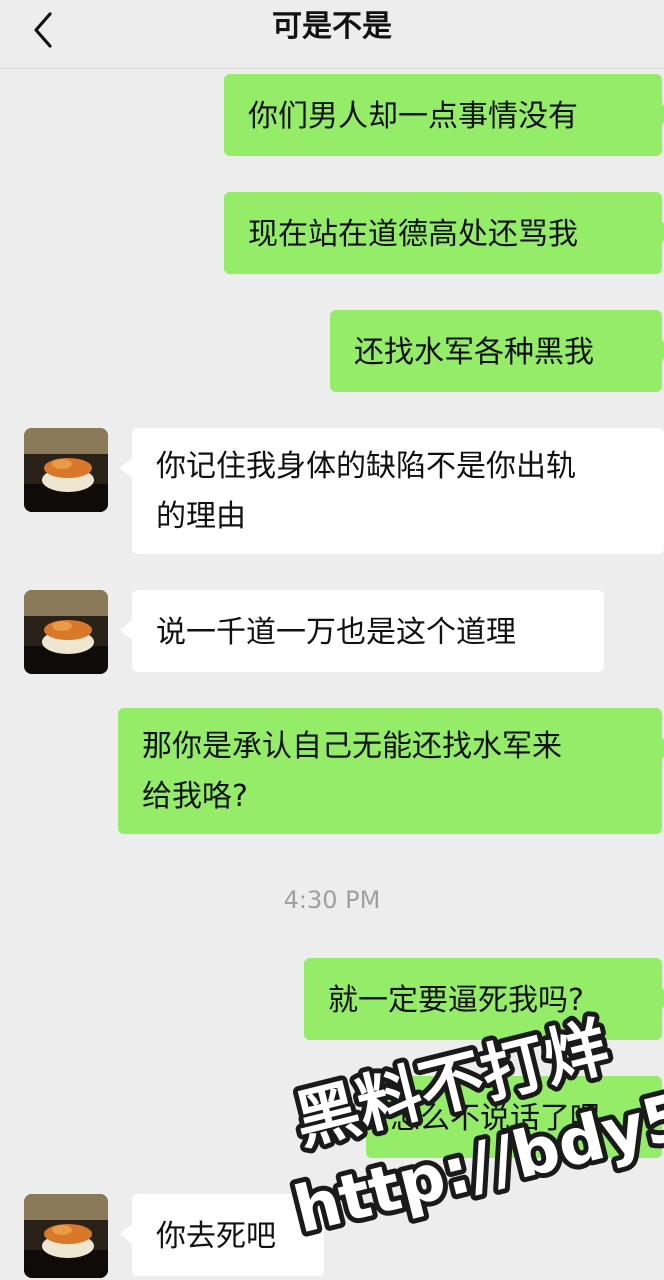 The height and width of the screenshot is (1280, 664). I want to click on chat-header: 可是不是, so click(332, 34).